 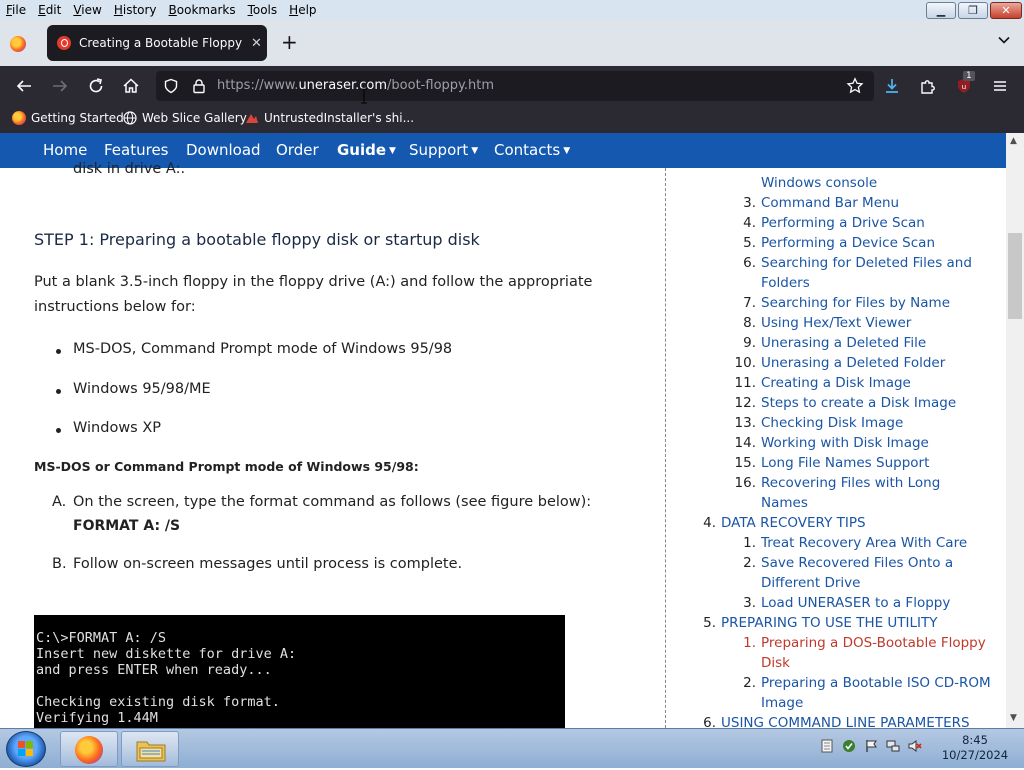 What do you see at coordinates (709, 523) in the screenshot?
I see `toc-number: 4.` at bounding box center [709, 523].